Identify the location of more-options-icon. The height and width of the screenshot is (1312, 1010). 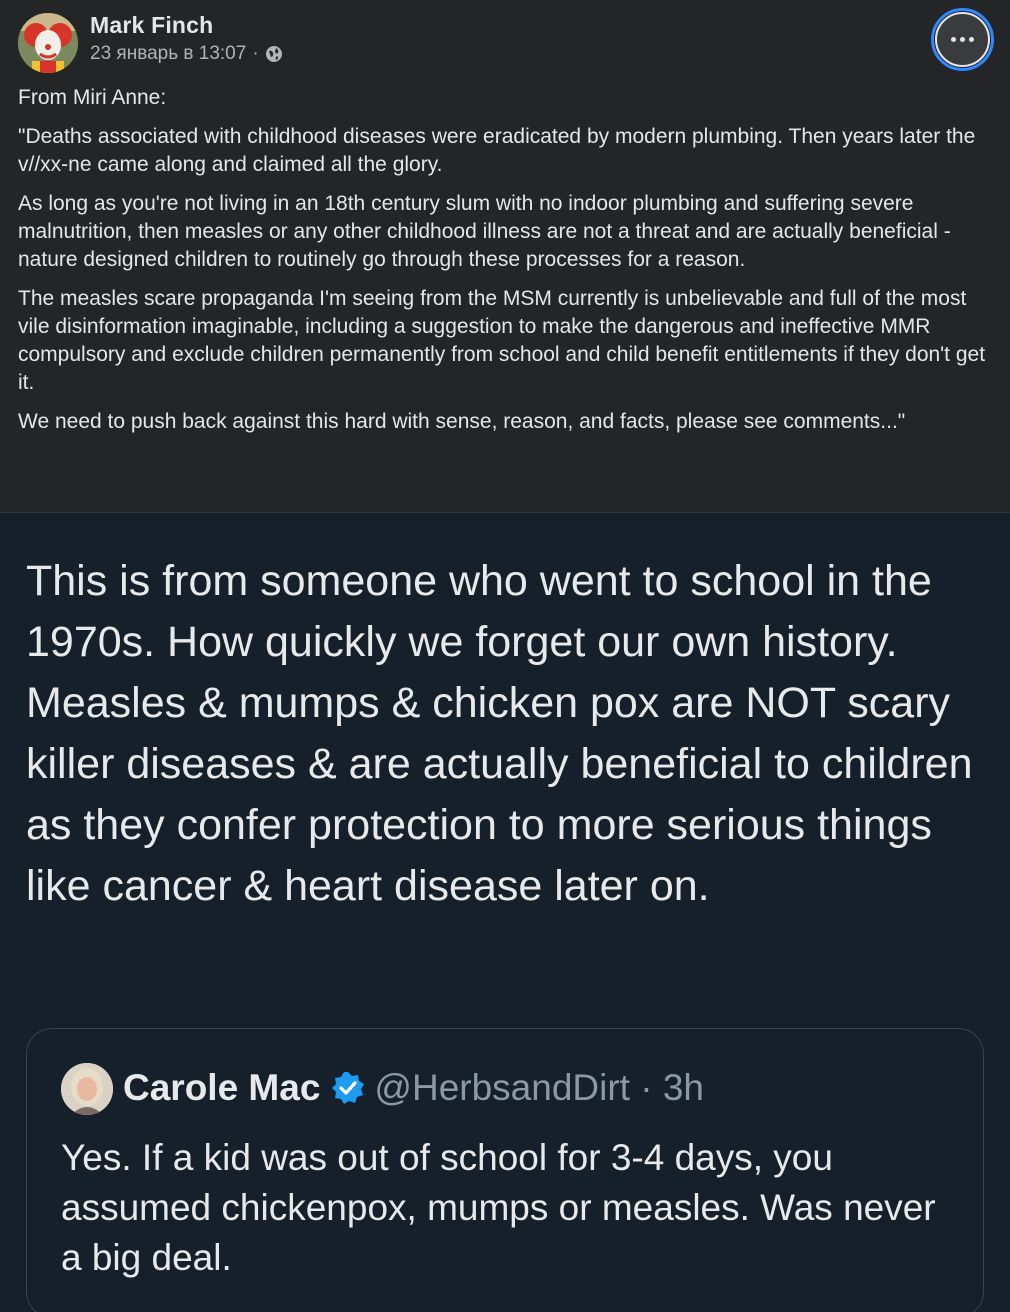
(962, 39).